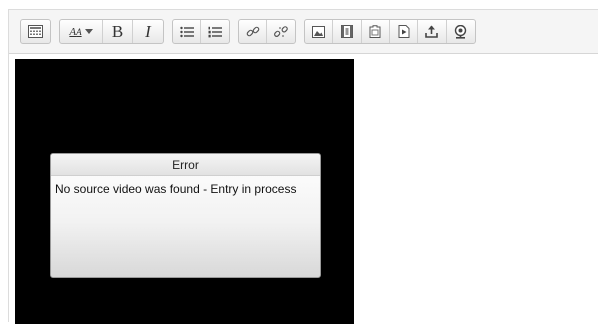 This screenshot has width=598, height=324. I want to click on webcam-icon, so click(461, 31).